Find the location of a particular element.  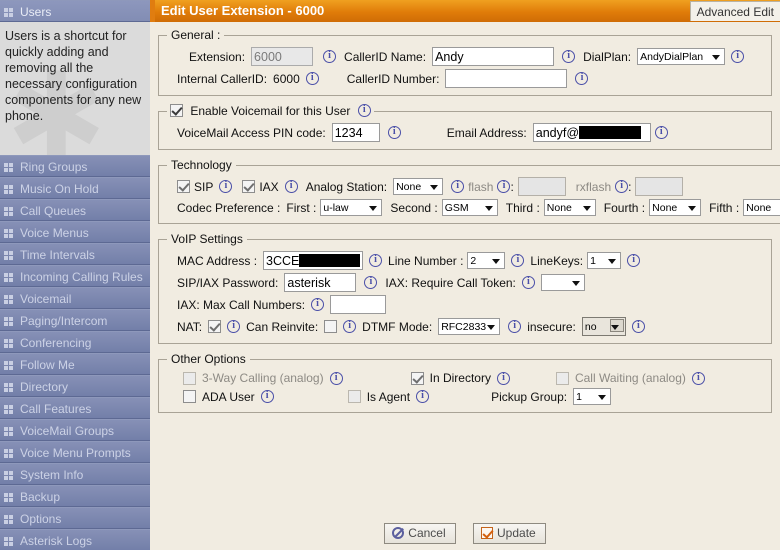

mac-address-input: 3CCE is located at coordinates (313, 260).